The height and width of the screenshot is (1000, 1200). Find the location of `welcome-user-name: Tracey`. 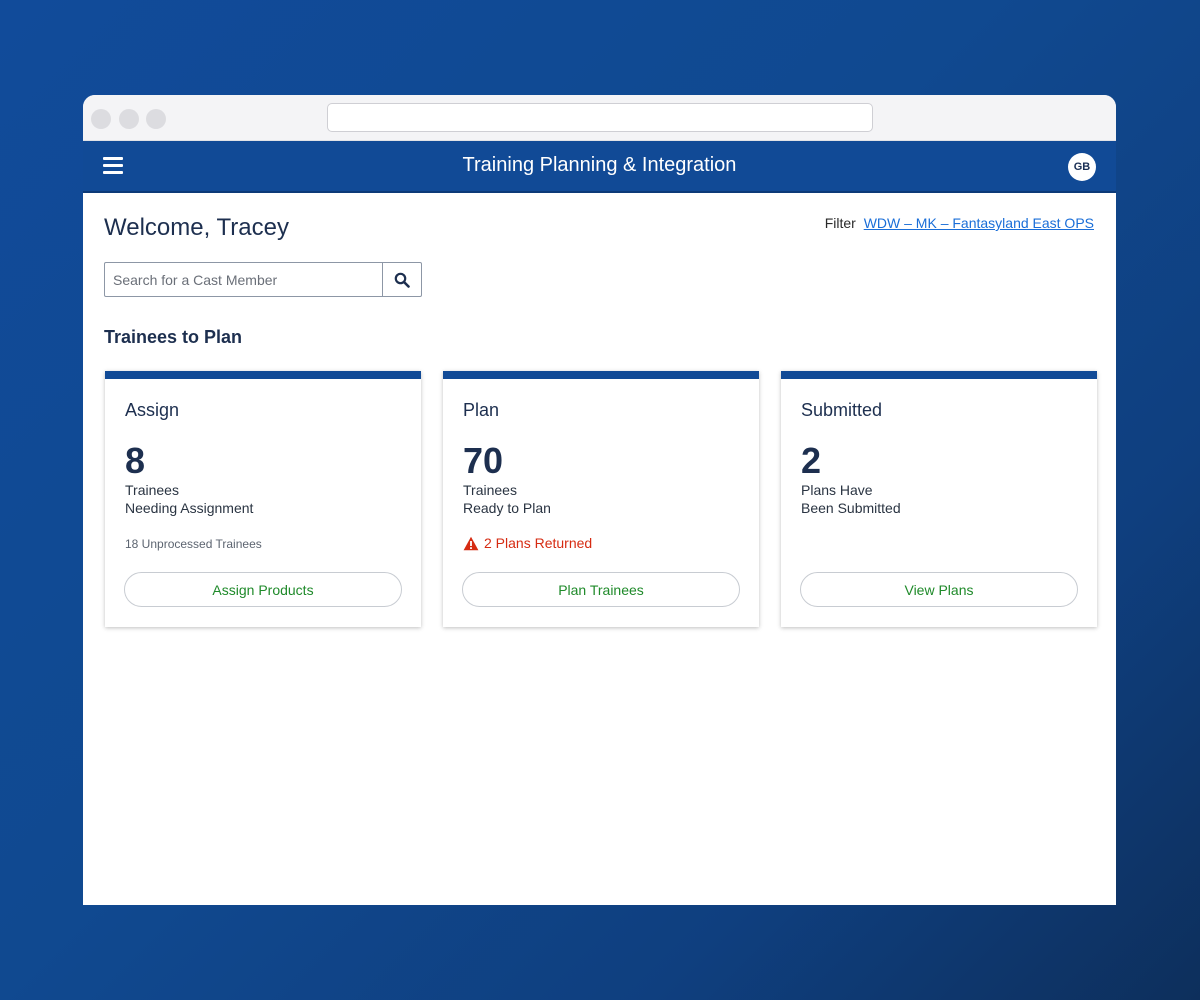

welcome-user-name: Tracey is located at coordinates (252, 227).